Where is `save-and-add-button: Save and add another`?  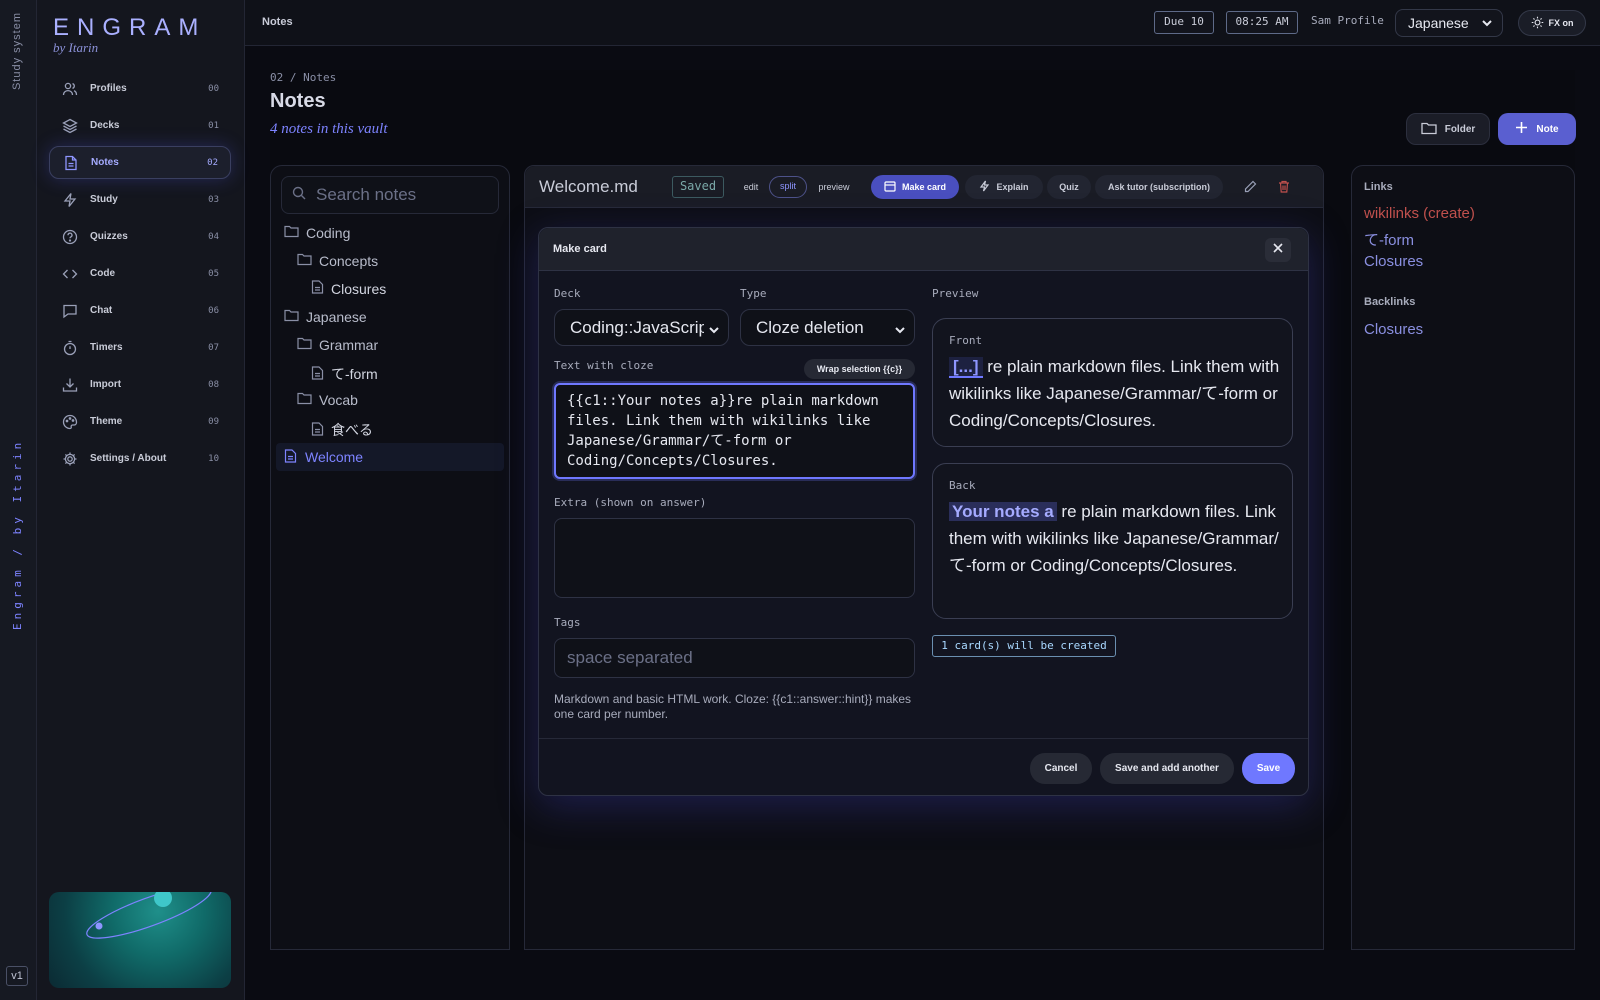 save-and-add-button: Save and add another is located at coordinates (1167, 768).